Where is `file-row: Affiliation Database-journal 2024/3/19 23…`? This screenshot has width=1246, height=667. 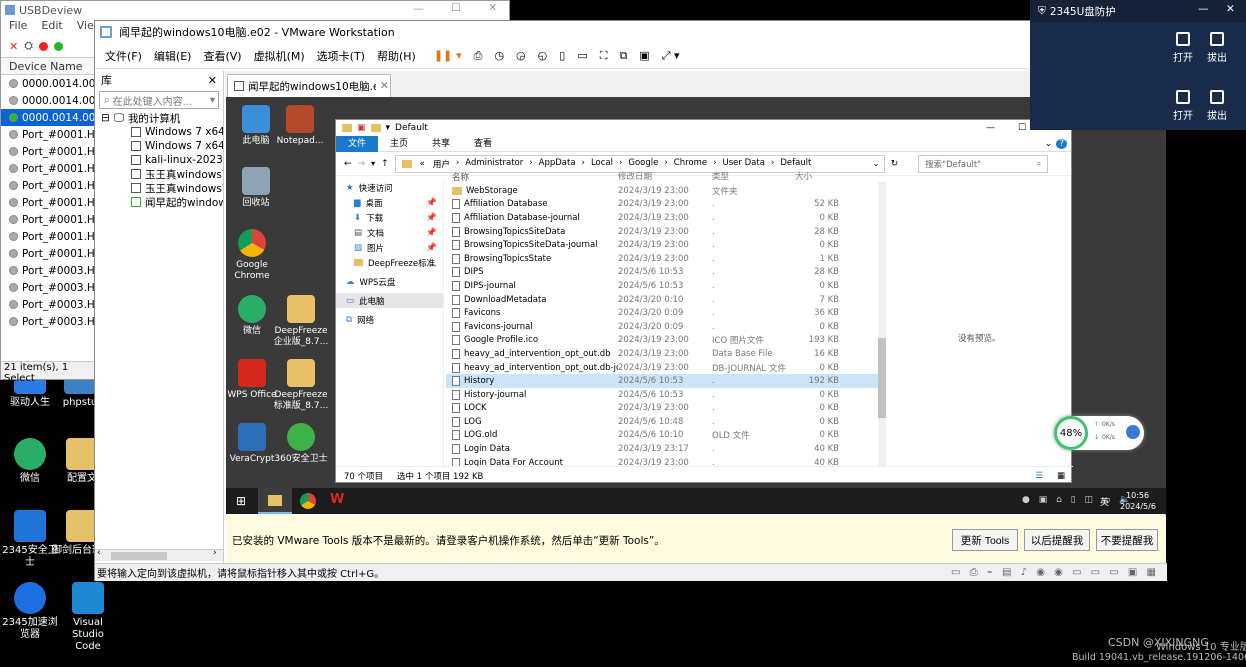
file-row: Affiliation Database-journal 2024/3/19 23… is located at coordinates (666, 218).